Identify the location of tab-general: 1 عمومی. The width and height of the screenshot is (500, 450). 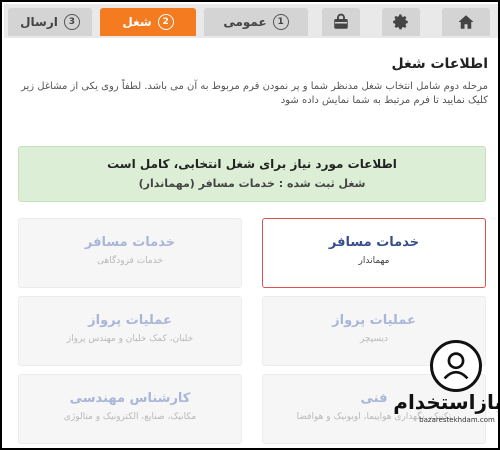
(256, 22).